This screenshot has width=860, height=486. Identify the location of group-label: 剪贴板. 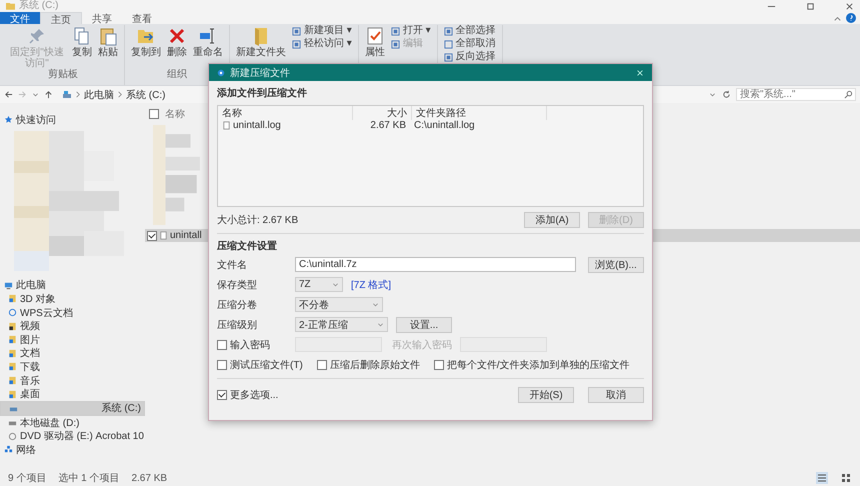
(63, 75).